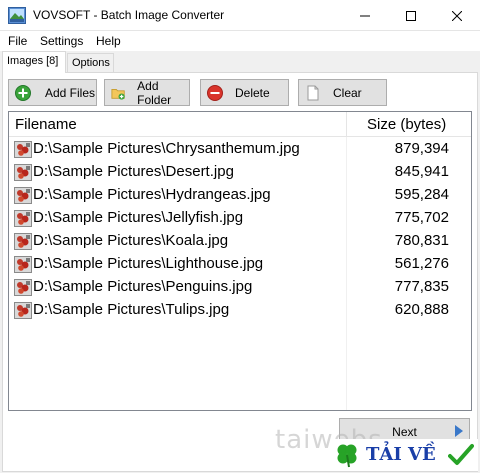 Image resolution: width=480 pixels, height=473 pixels. Describe the element at coordinates (70, 92) in the screenshot. I see `add-files-label: Add Files` at that location.